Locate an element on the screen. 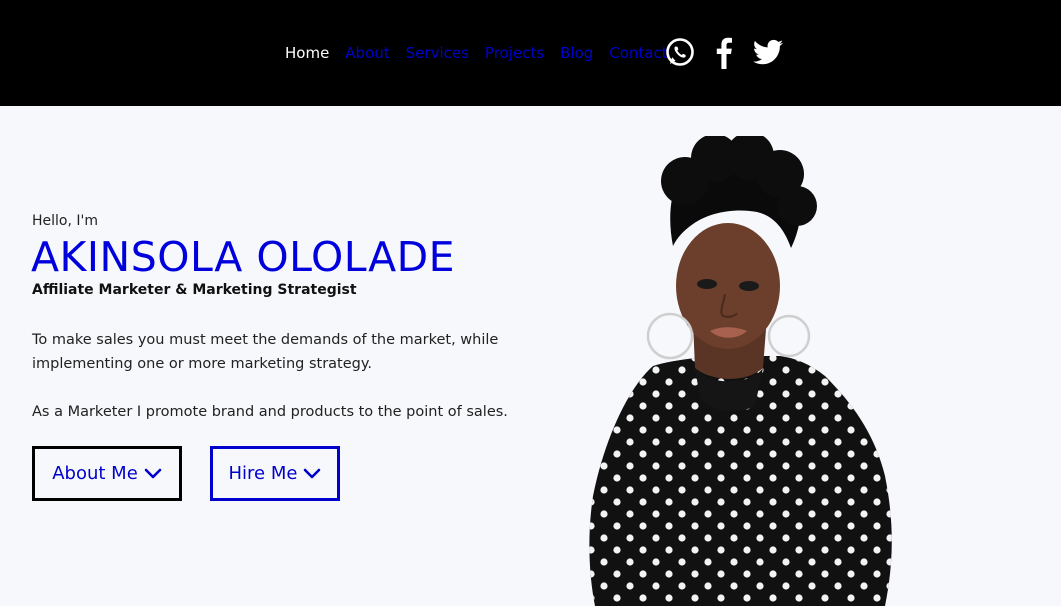 Image resolution: width=1061 pixels, height=606 pixels. about-me-label: About Me is located at coordinates (95, 473).